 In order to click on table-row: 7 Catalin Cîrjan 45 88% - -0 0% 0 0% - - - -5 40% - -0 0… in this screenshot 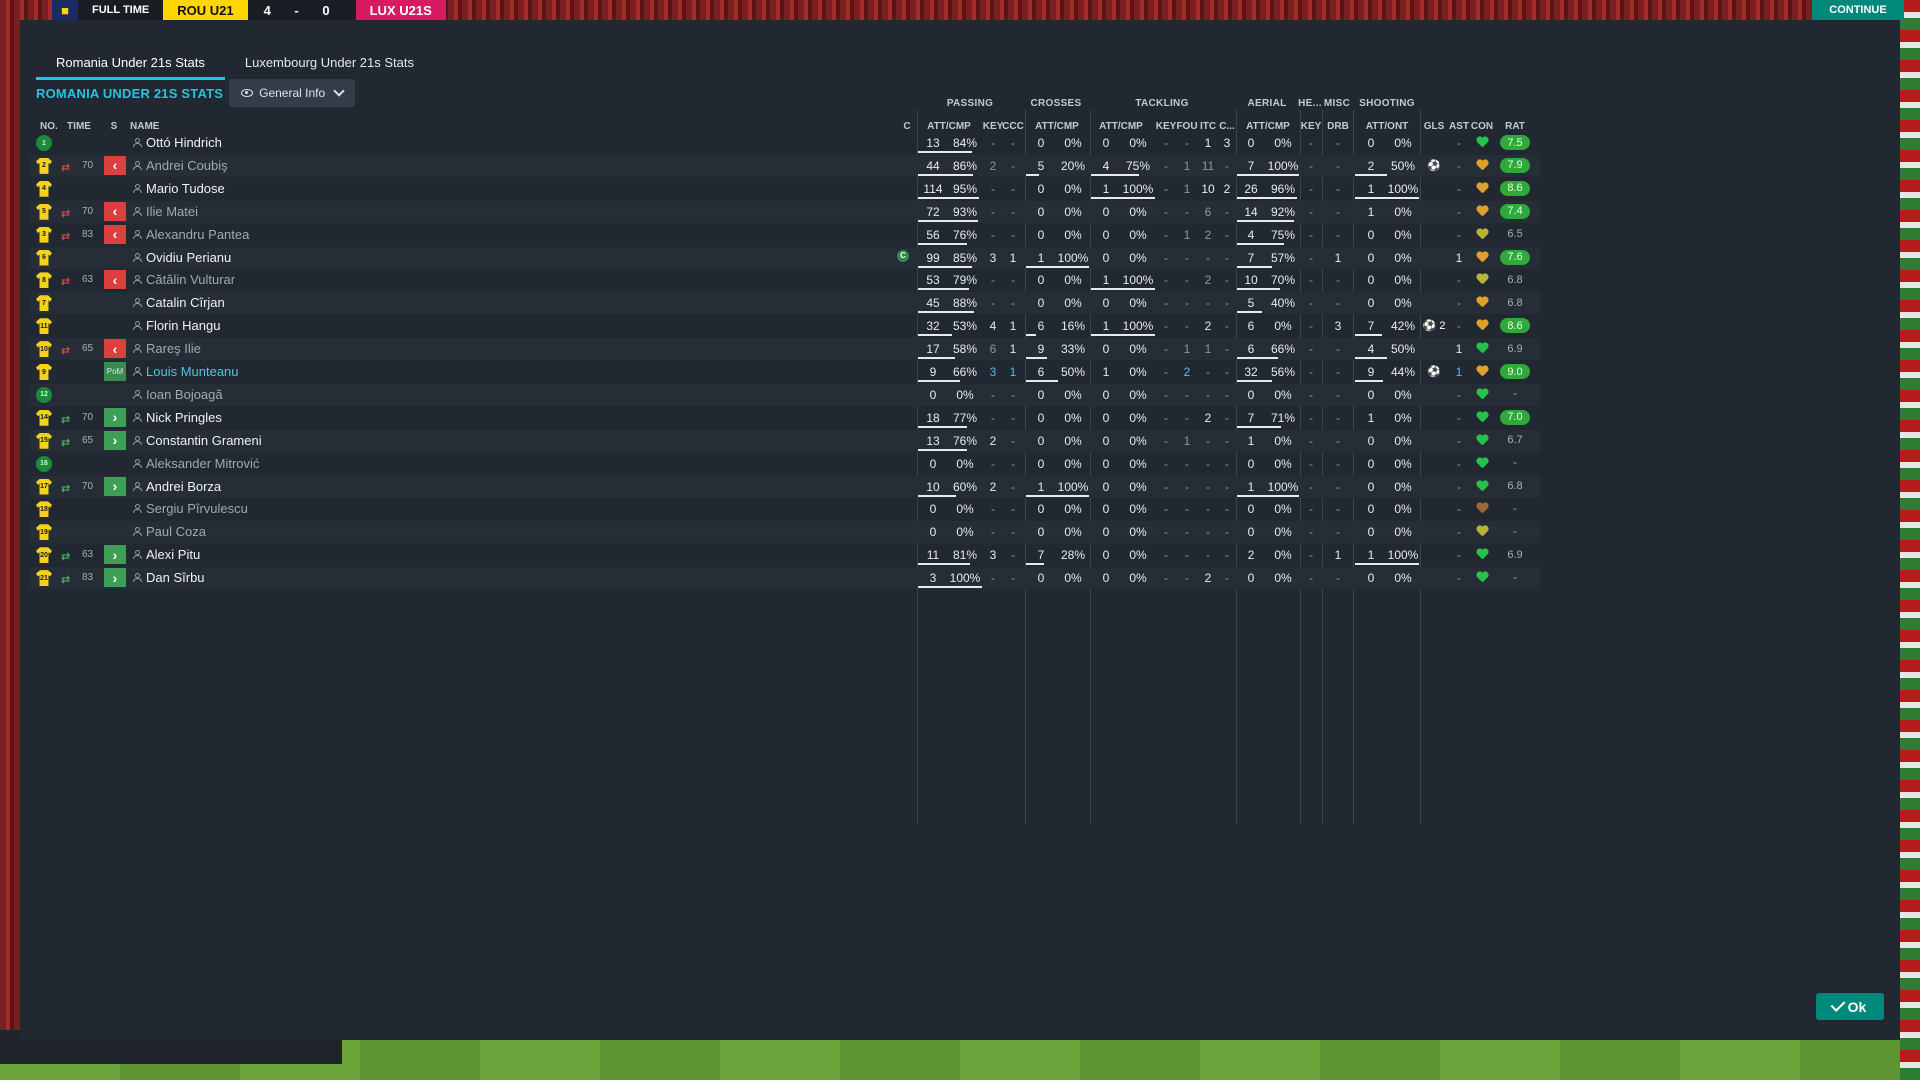, I will do `click(785, 303)`.